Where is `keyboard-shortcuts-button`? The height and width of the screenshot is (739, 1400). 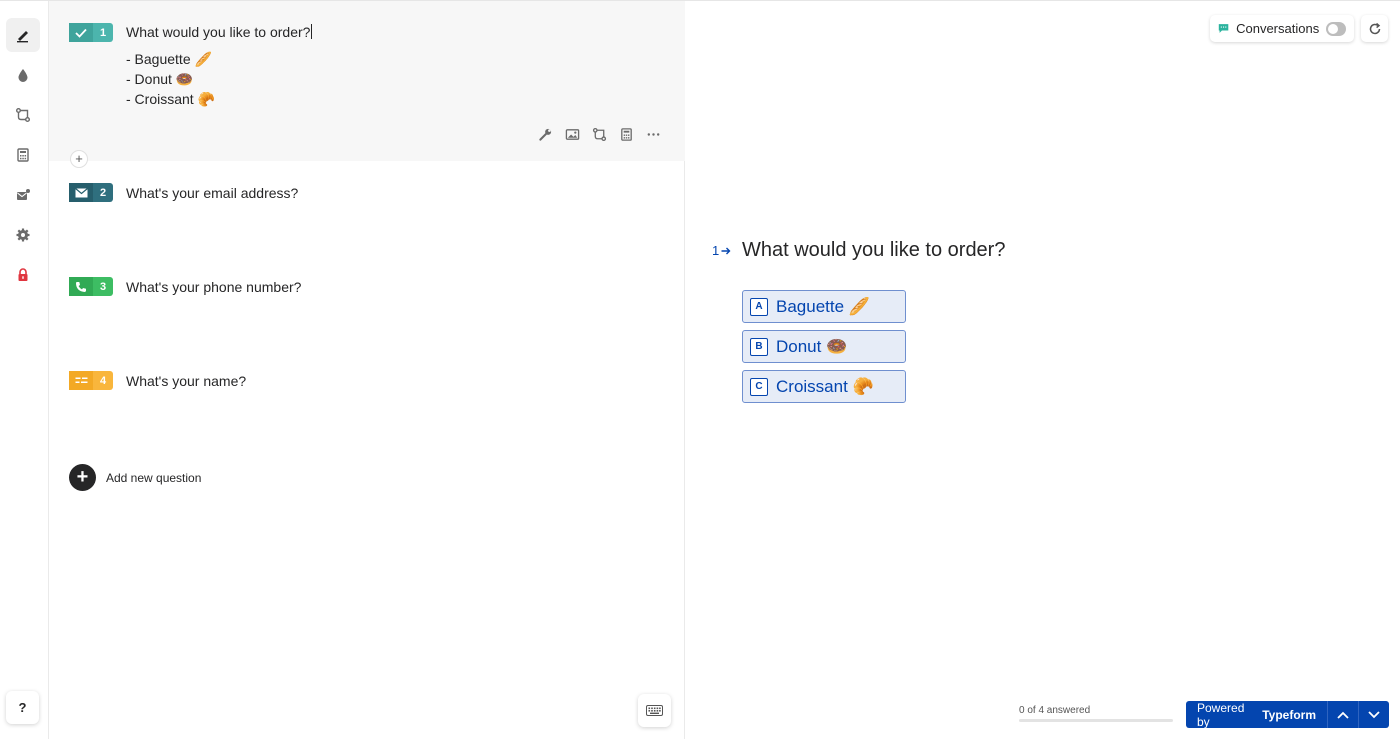
keyboard-shortcuts-button is located at coordinates (654, 710).